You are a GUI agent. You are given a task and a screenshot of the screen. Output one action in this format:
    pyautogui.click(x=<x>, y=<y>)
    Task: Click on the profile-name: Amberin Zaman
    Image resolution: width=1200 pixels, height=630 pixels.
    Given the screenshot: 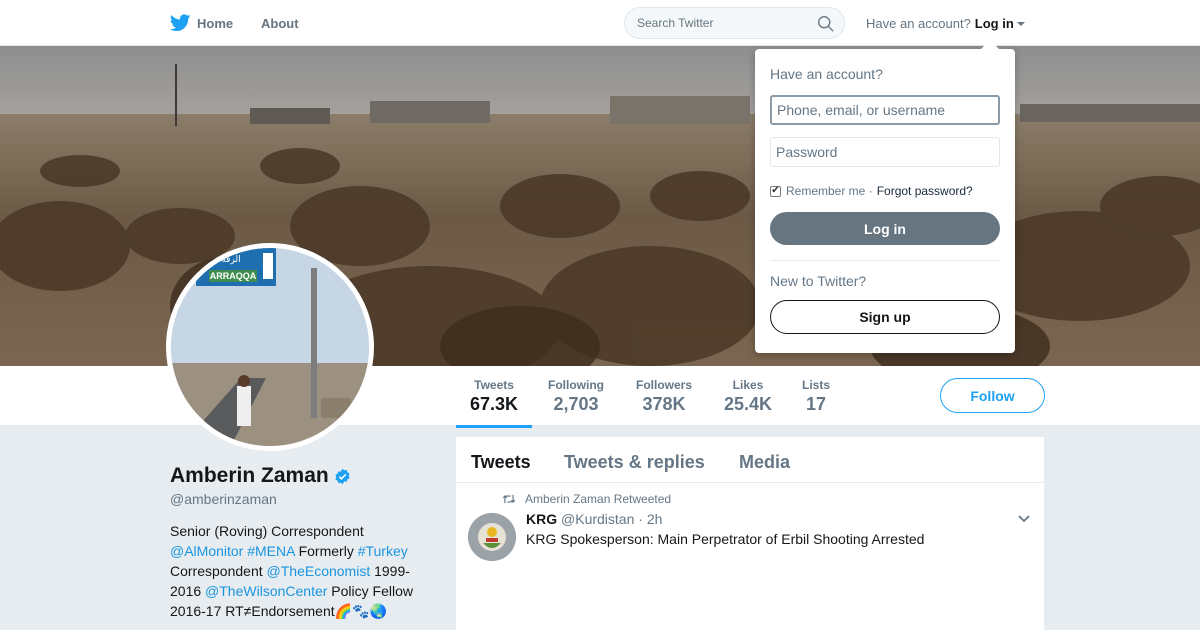 What is the action you would take?
    pyautogui.click(x=260, y=476)
    